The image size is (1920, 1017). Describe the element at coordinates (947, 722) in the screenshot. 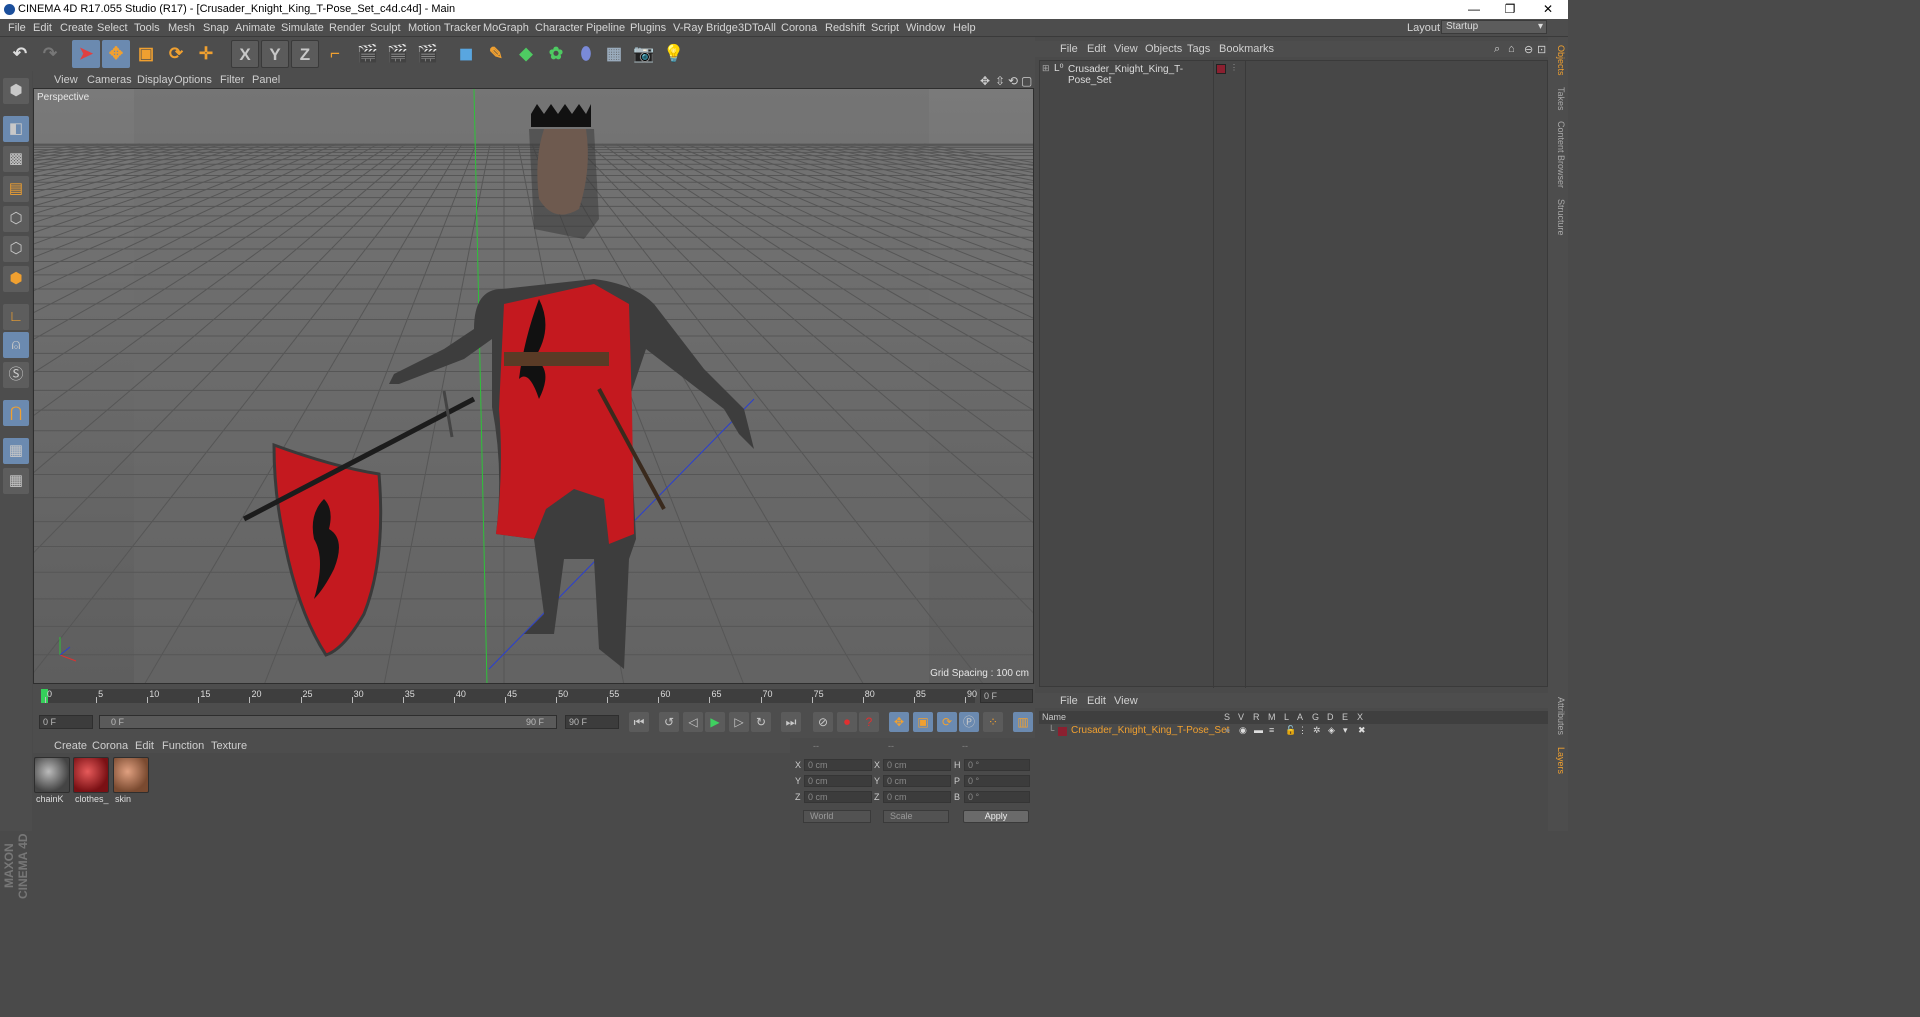

I see `key-rotation-button: ⟳` at that location.